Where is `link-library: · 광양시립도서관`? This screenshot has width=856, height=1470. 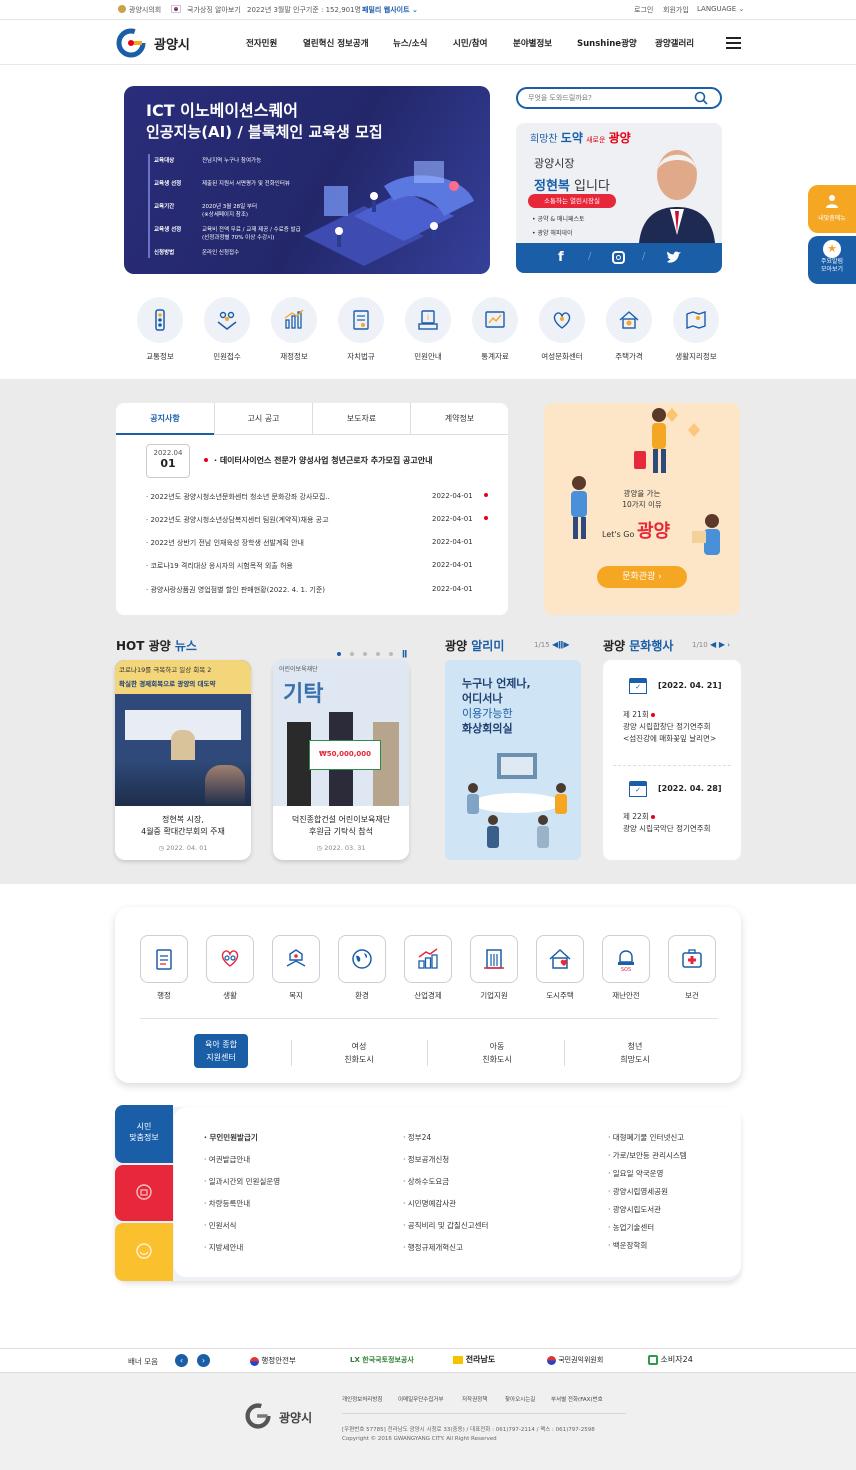
link-library: · 광양시립도서관 is located at coordinates (634, 1209).